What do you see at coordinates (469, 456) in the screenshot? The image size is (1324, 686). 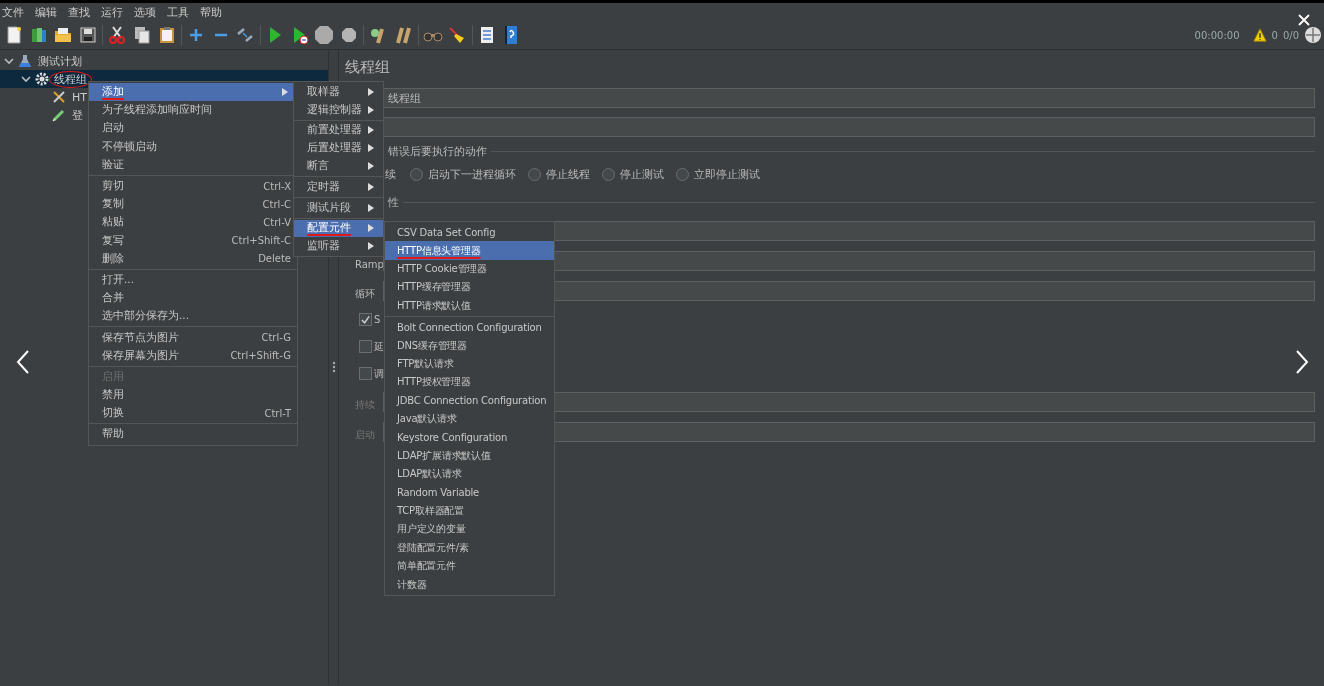 I see `menu-item: LDAP扩展请求默认值` at bounding box center [469, 456].